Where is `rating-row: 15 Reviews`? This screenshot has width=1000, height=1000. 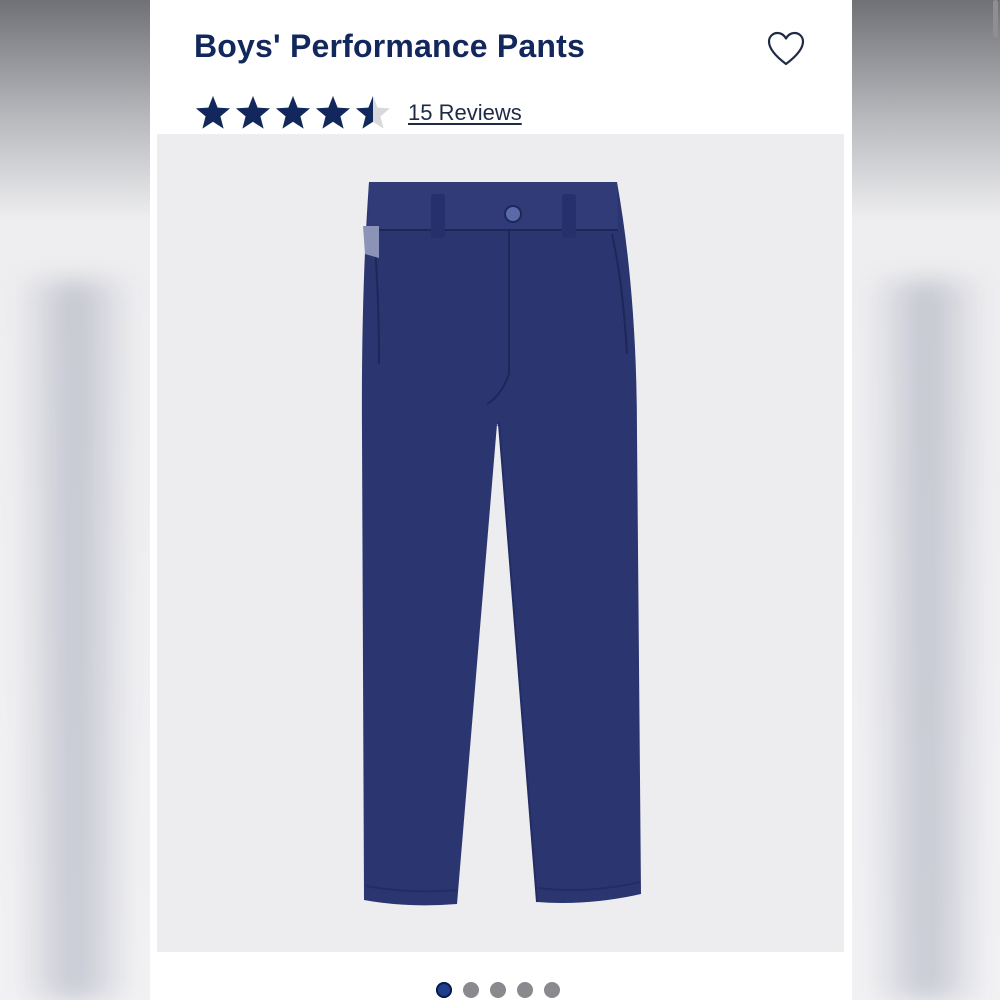 rating-row: 15 Reviews is located at coordinates (358, 113).